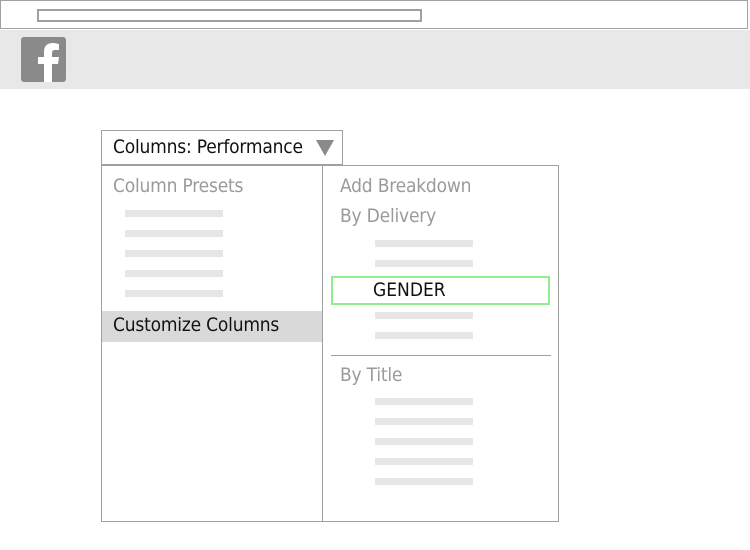  I want to click on columns-dropdown: Columns: Performance, so click(222, 147).